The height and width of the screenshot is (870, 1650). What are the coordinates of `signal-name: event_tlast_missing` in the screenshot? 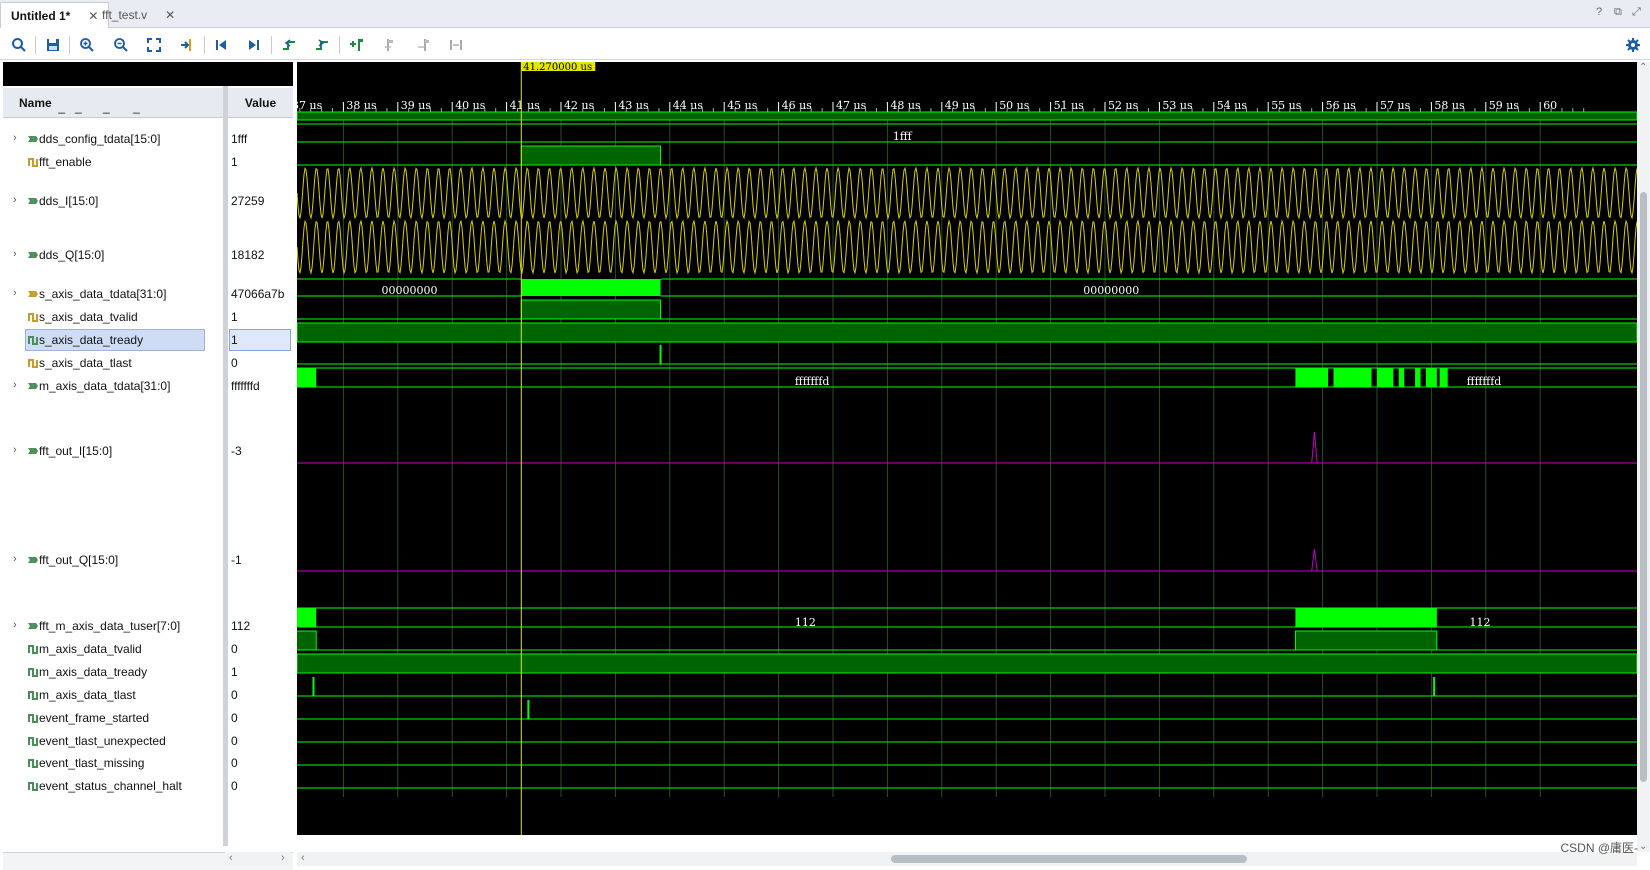 It's located at (92, 763).